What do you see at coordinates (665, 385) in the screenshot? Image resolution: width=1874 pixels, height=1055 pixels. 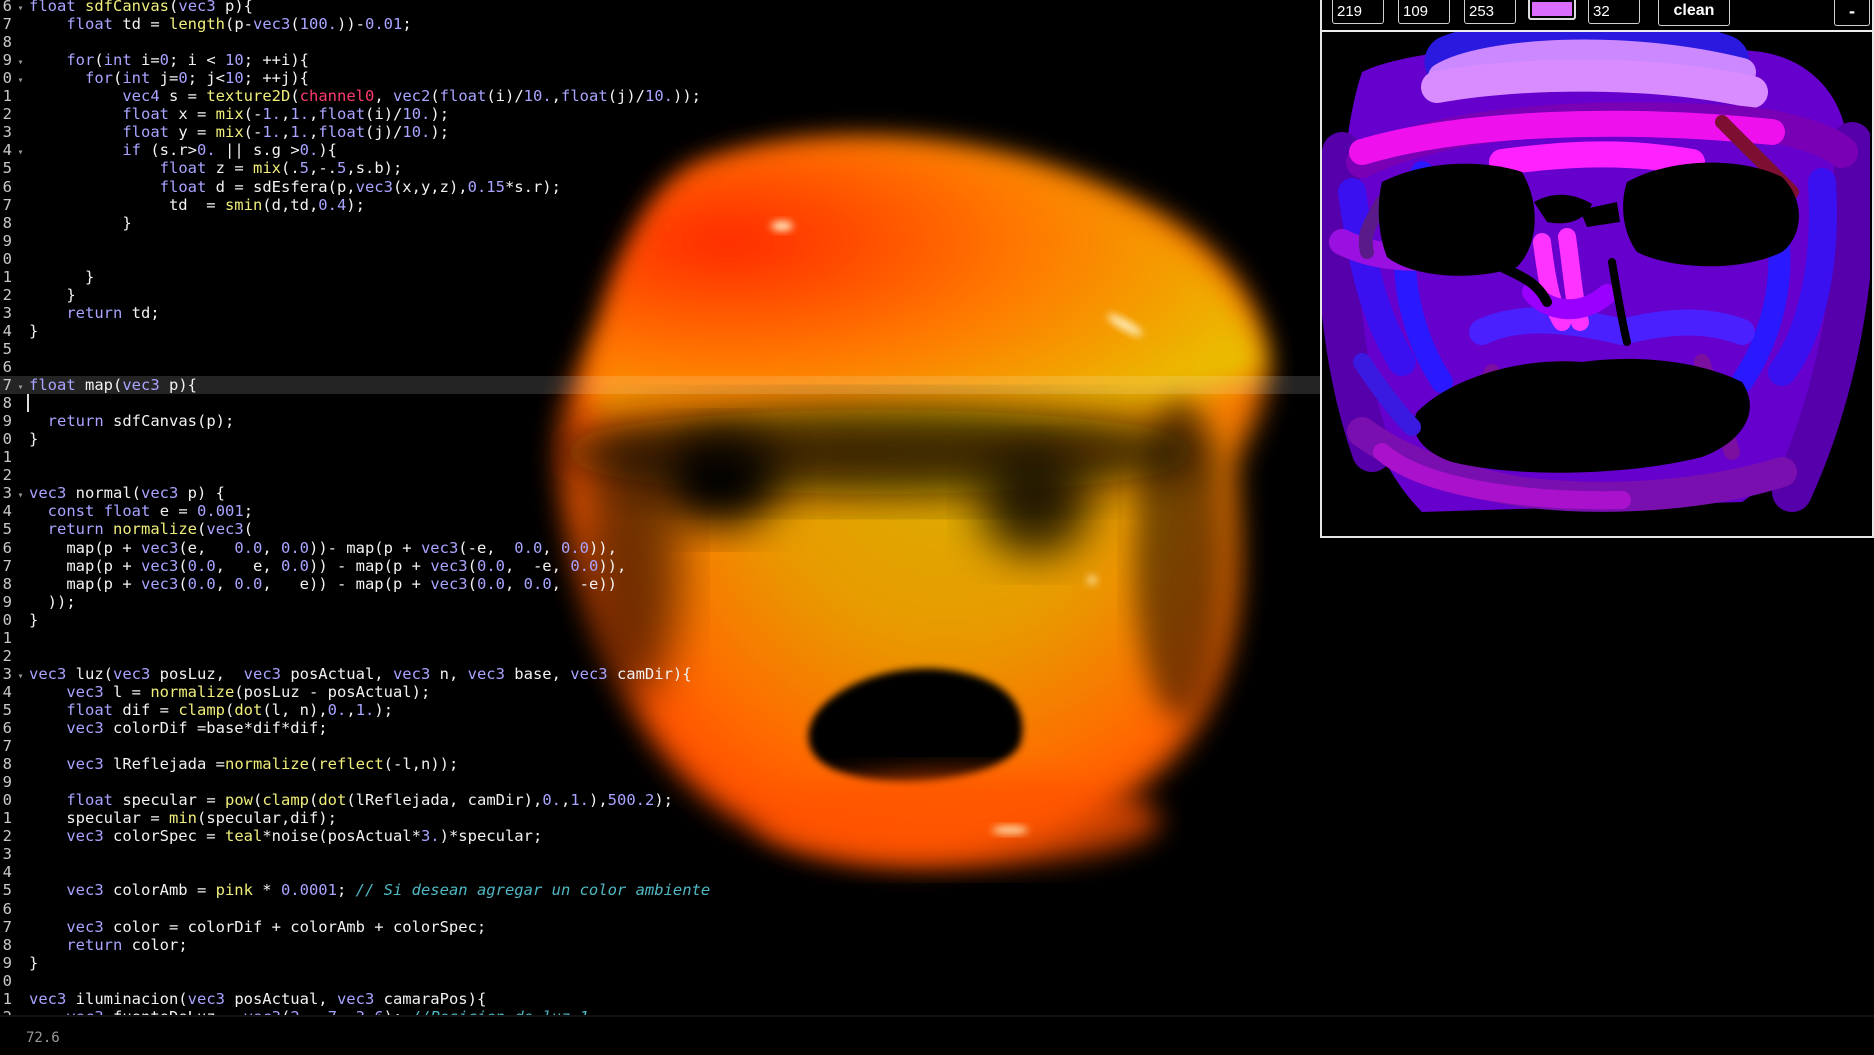 I see `code-line: 7 ▾ float map(vec3 p){` at bounding box center [665, 385].